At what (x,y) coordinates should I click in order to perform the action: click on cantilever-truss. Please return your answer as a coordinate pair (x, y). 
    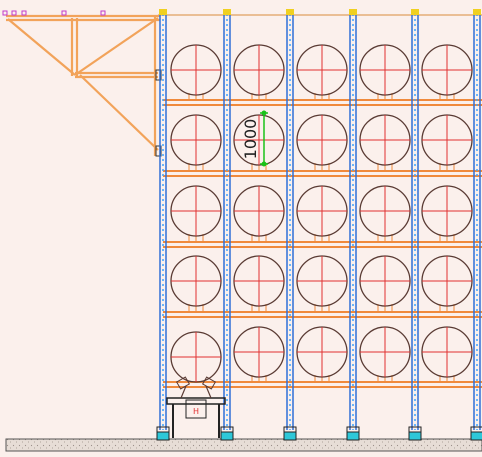
    Looking at the image, I should click on (83, 85).